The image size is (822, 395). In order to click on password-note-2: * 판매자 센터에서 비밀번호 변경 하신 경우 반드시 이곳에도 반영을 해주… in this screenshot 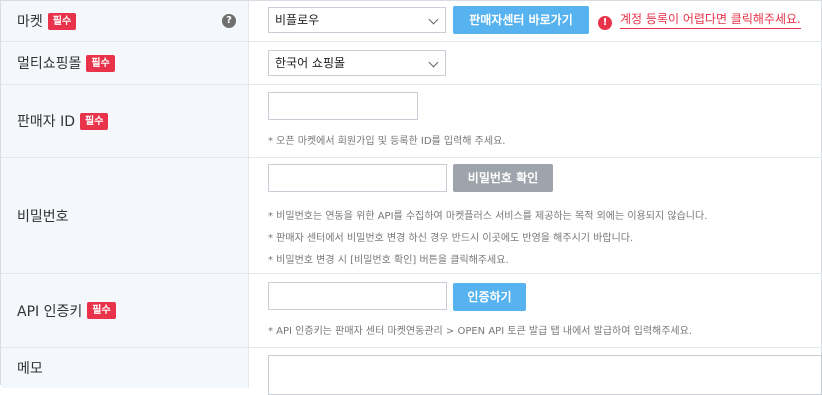, I will do `click(451, 238)`.